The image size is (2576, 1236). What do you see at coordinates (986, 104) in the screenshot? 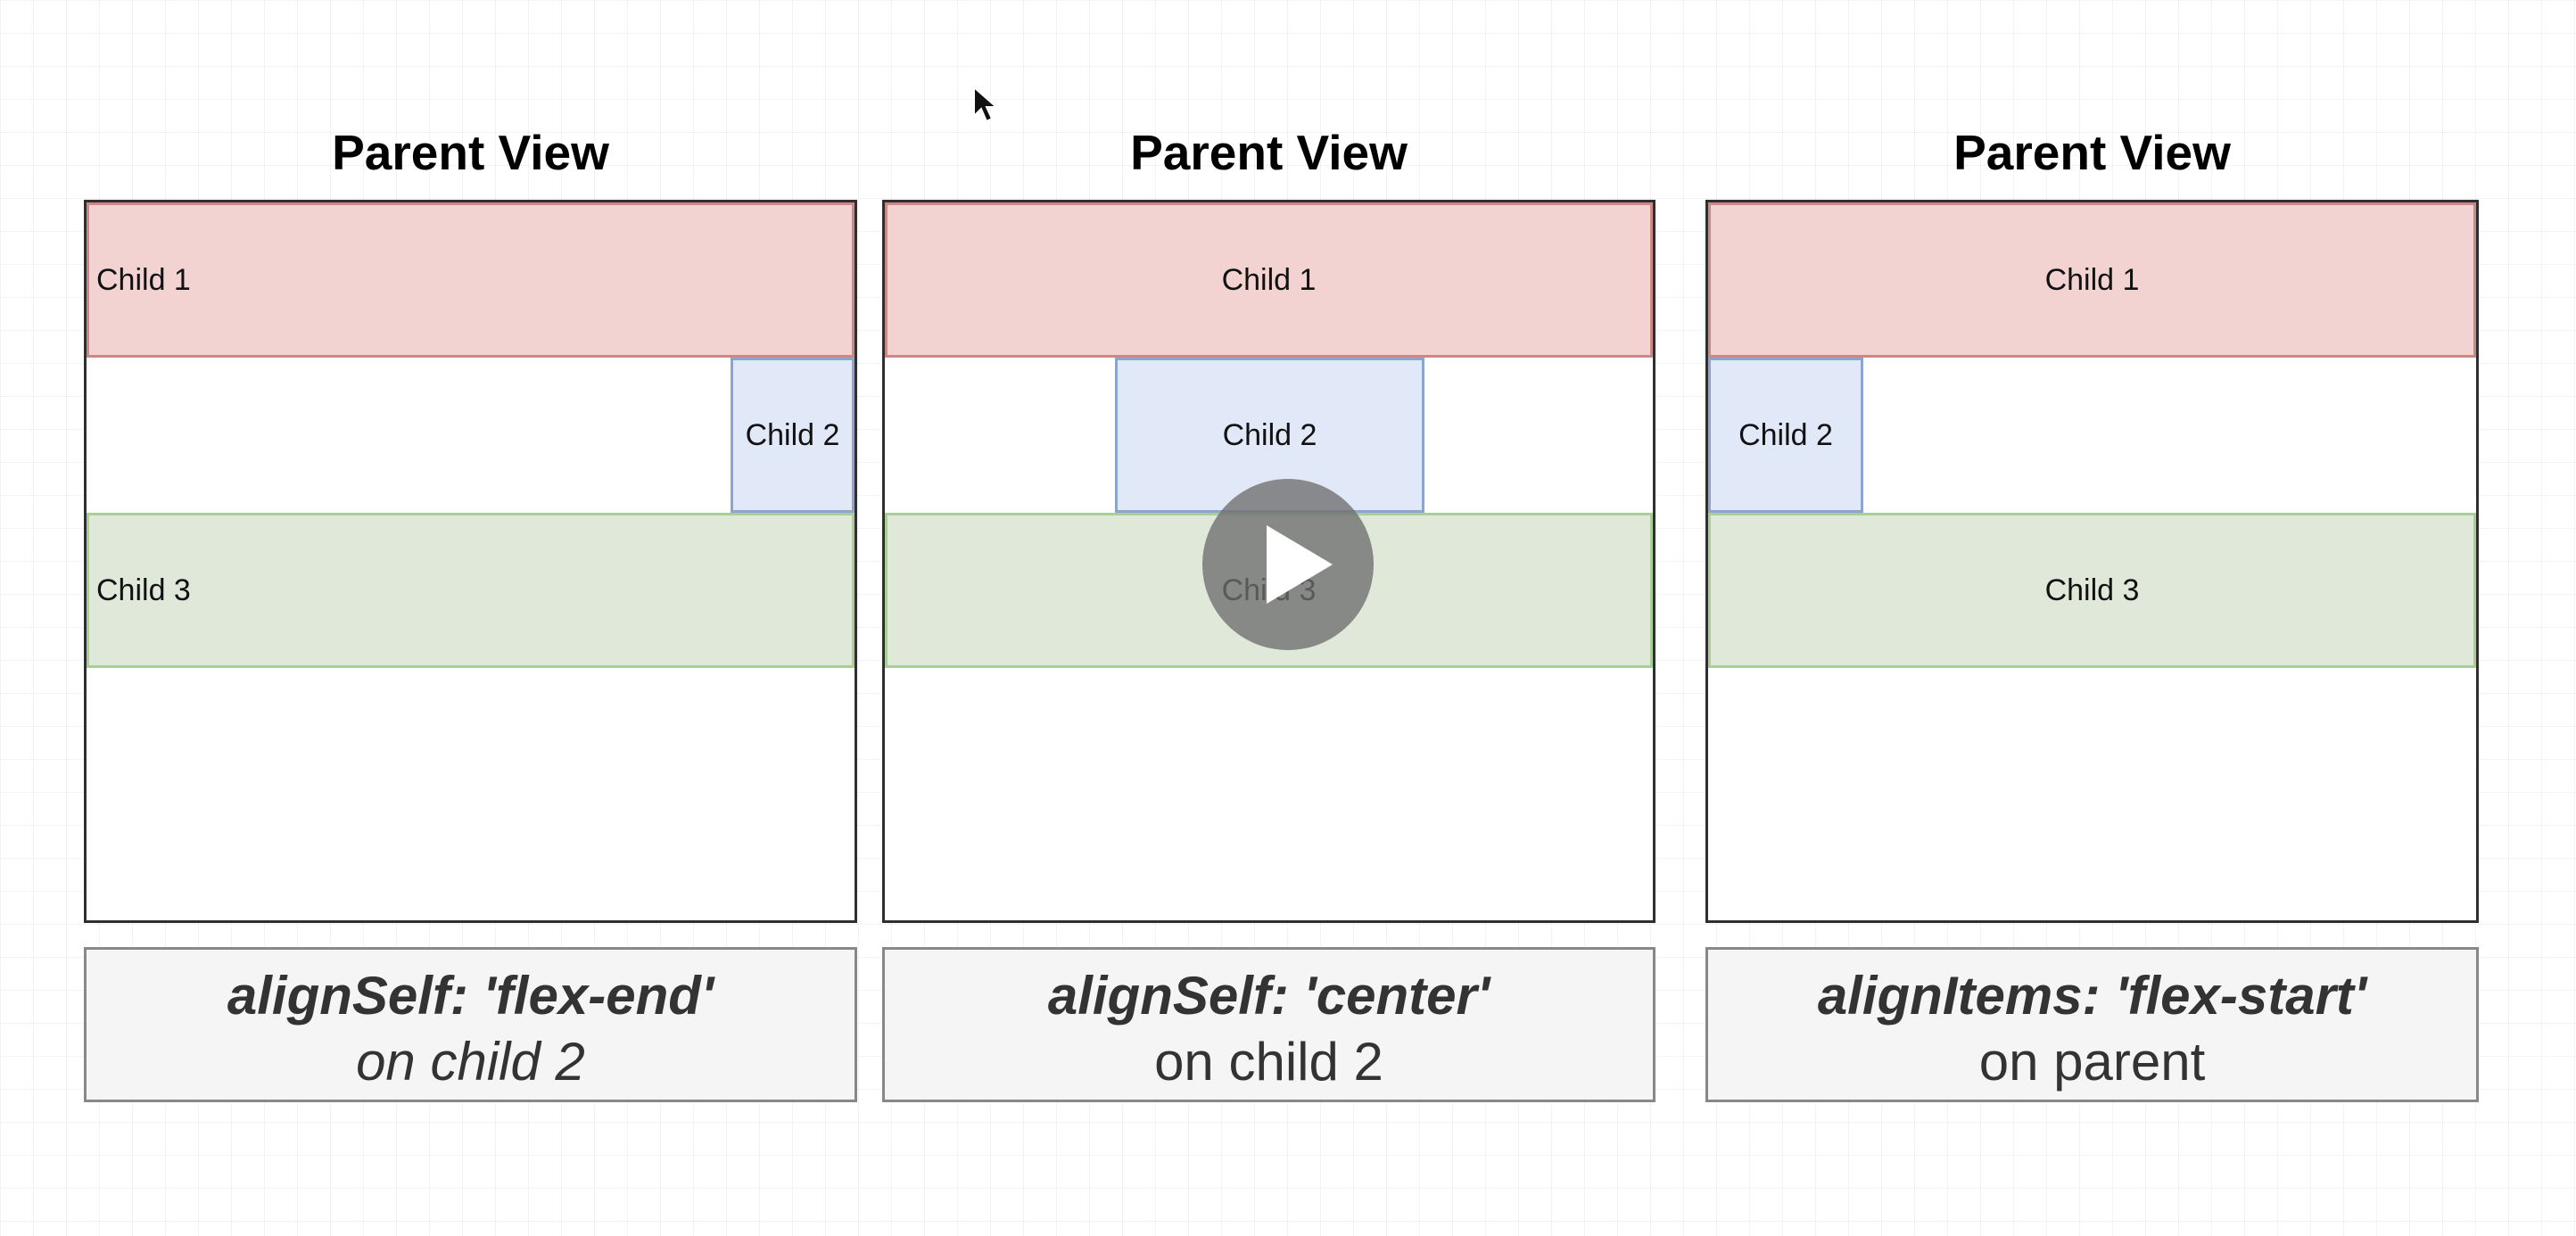
I see `mouse-cursor-icon` at bounding box center [986, 104].